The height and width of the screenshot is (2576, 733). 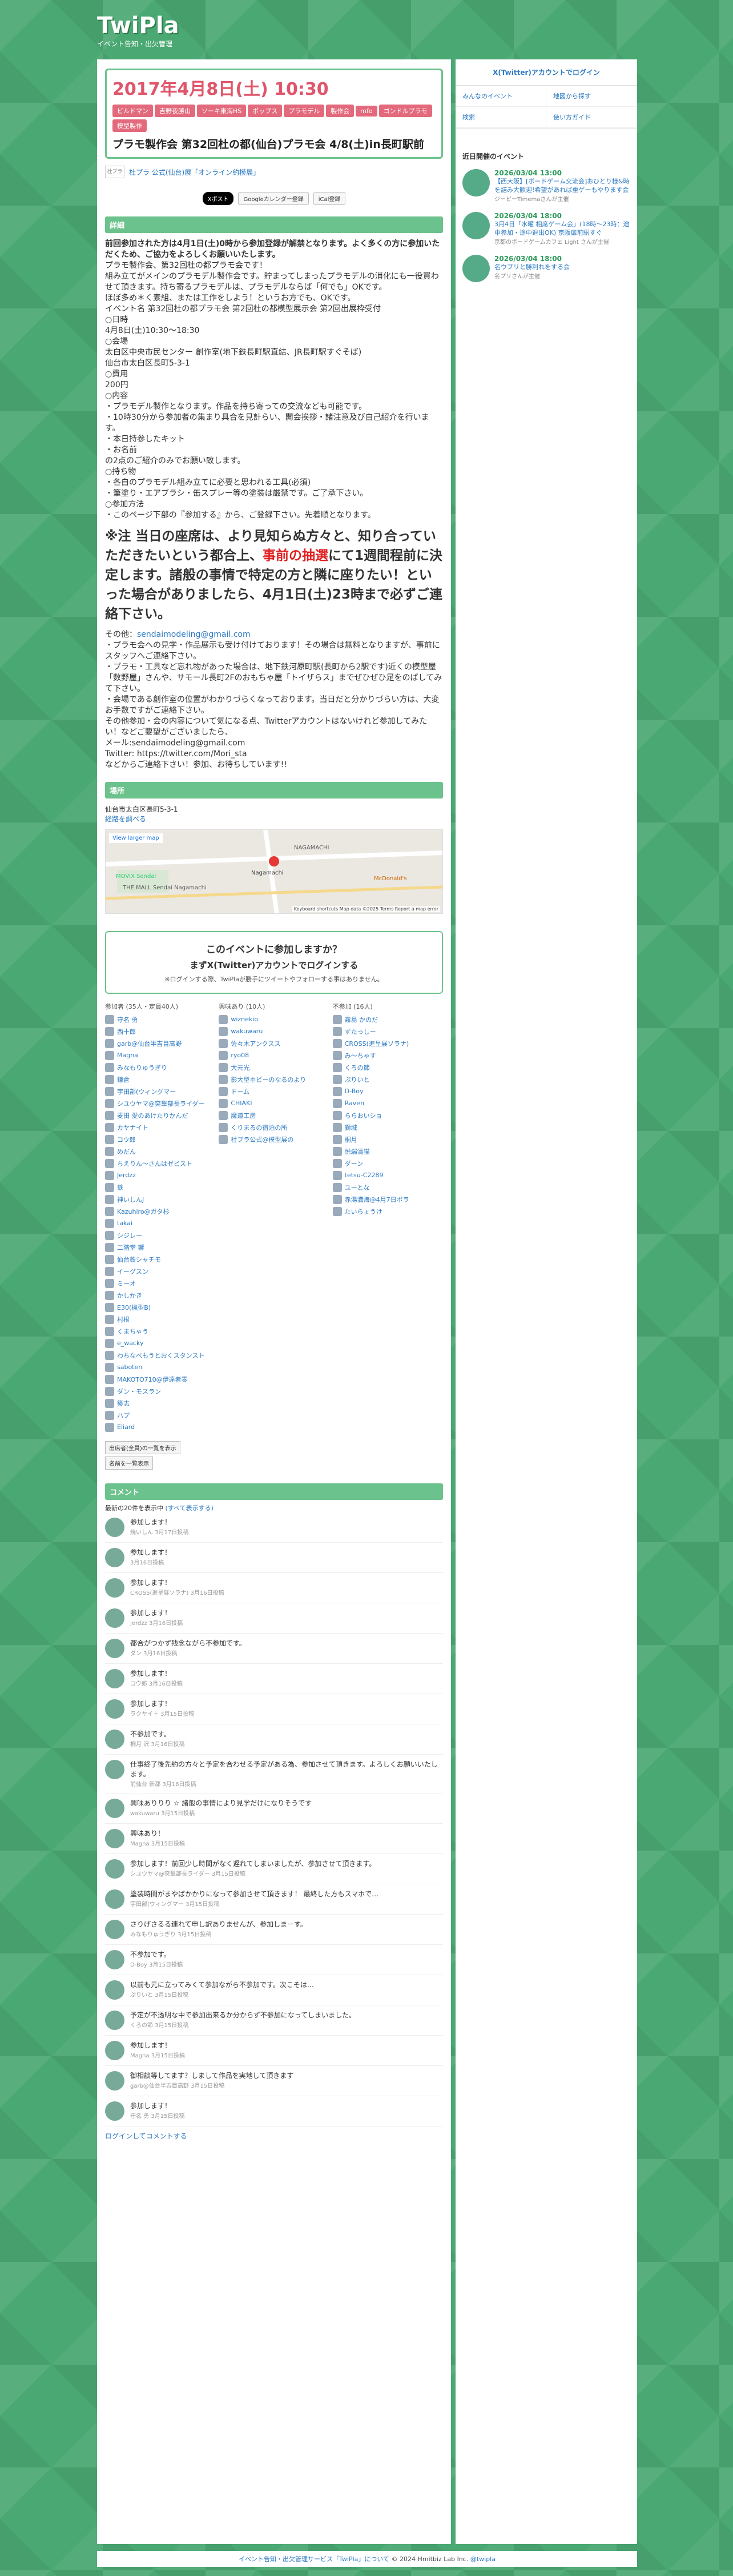 I want to click on participant-item: ダーン, so click(x=387, y=1163).